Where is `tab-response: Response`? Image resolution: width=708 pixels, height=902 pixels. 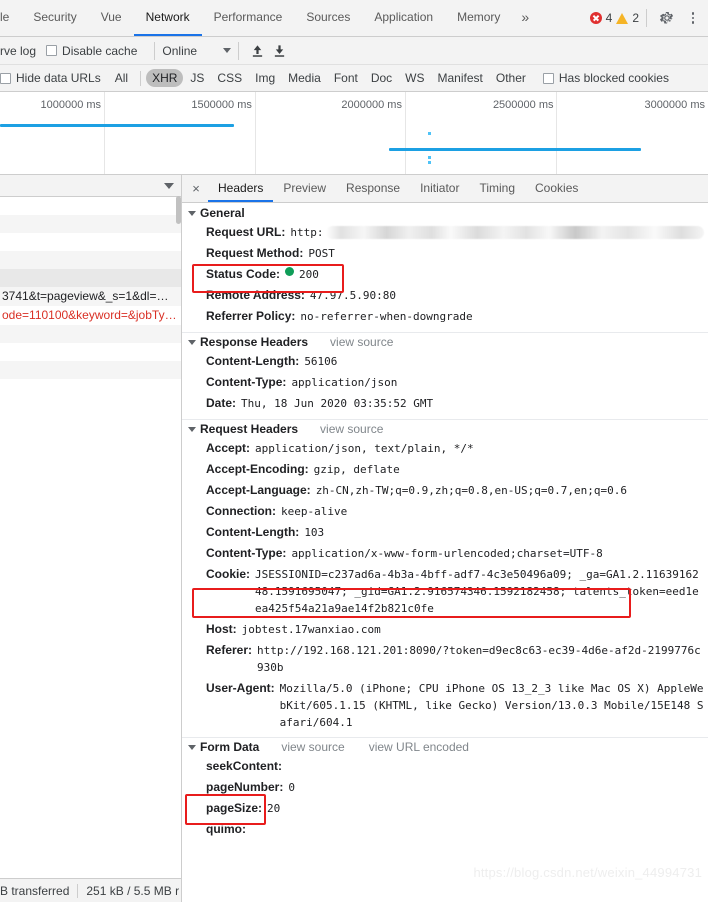 tab-response: Response is located at coordinates (373, 188).